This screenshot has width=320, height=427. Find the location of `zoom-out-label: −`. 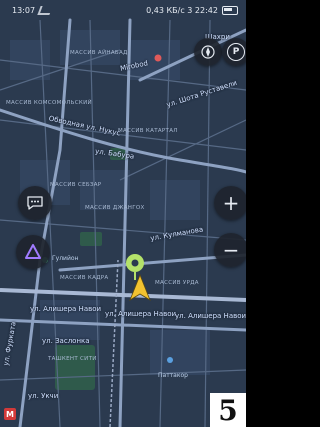

zoom-out-label: − is located at coordinates (231, 250).